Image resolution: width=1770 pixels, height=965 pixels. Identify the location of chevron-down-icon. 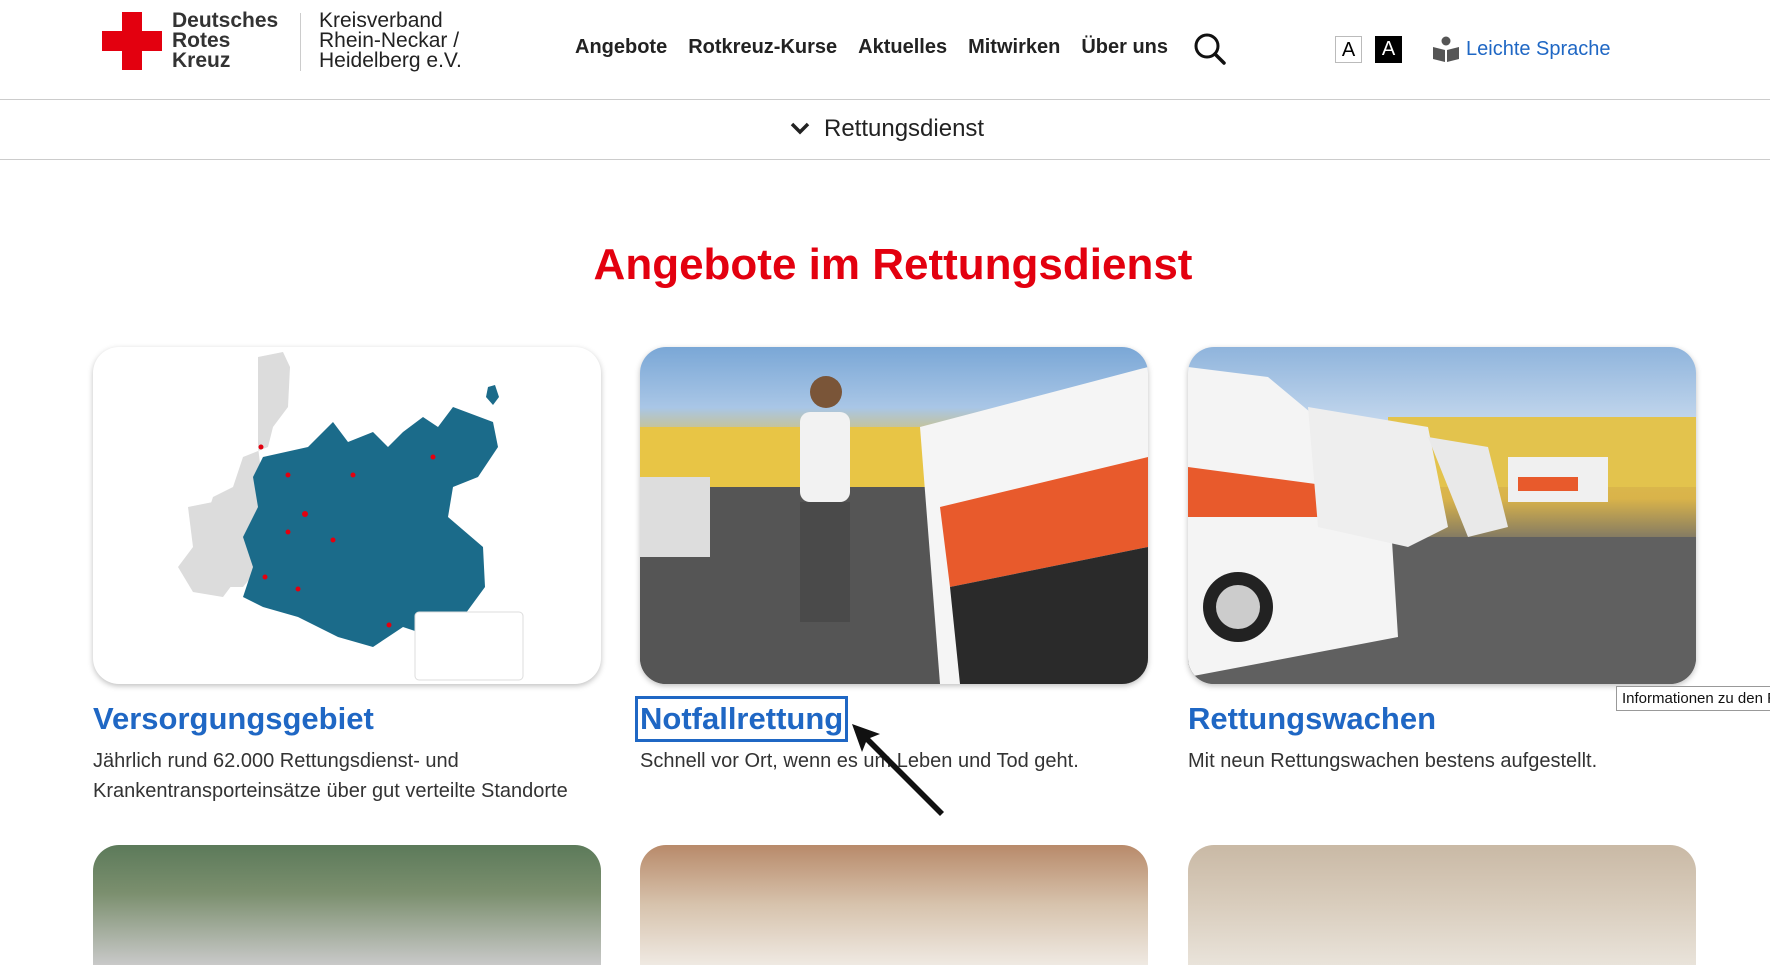
(800, 128).